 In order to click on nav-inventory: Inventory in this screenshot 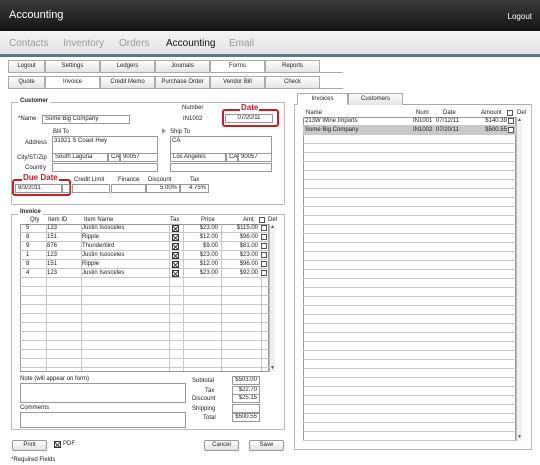, I will do `click(83, 43)`.